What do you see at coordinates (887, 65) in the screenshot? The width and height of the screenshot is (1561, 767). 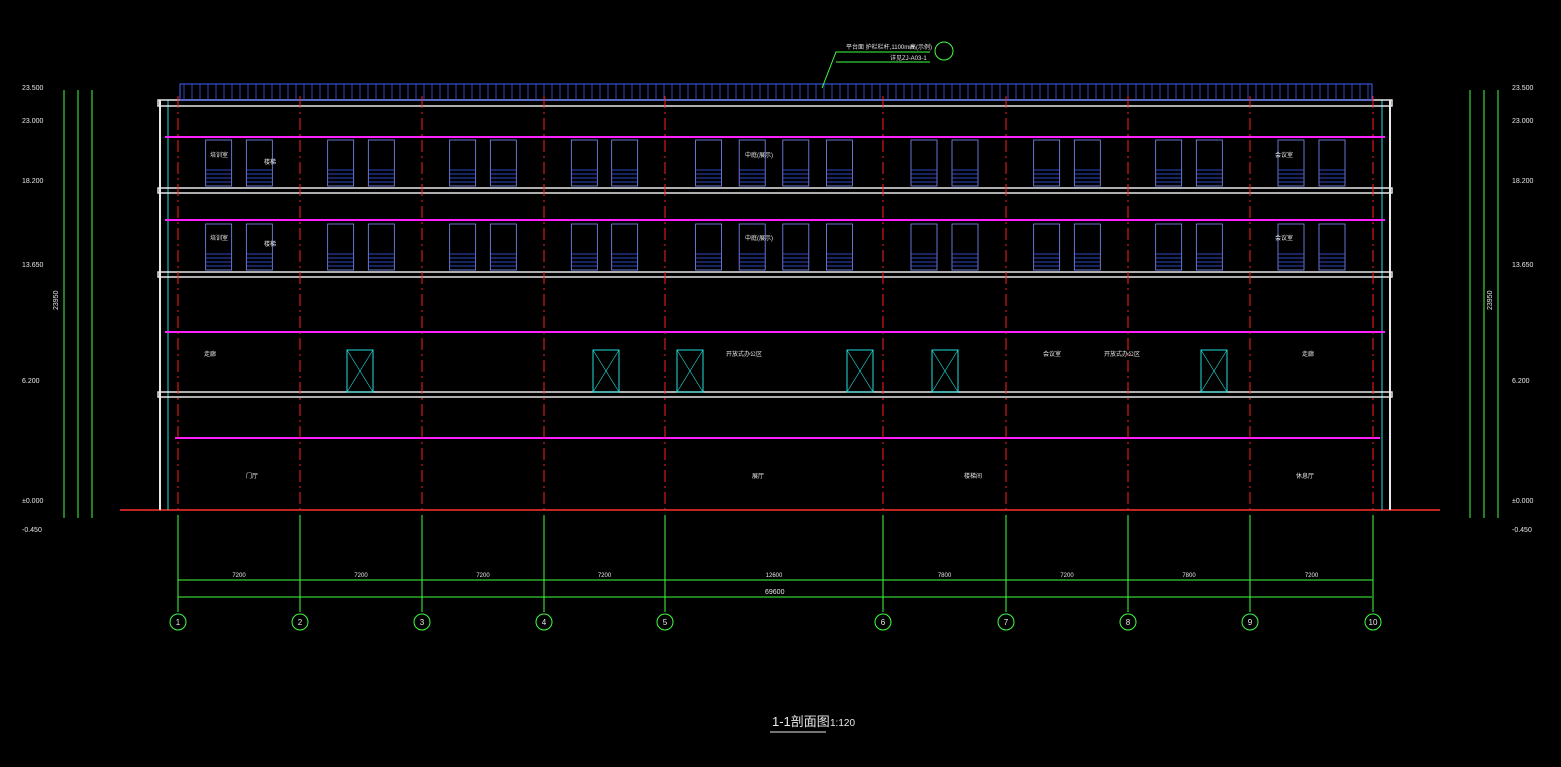 I see `roof-note: 平台面 护栏栏杆,1100mm 详见ZJ-A03-1 高(示例)` at bounding box center [887, 65].